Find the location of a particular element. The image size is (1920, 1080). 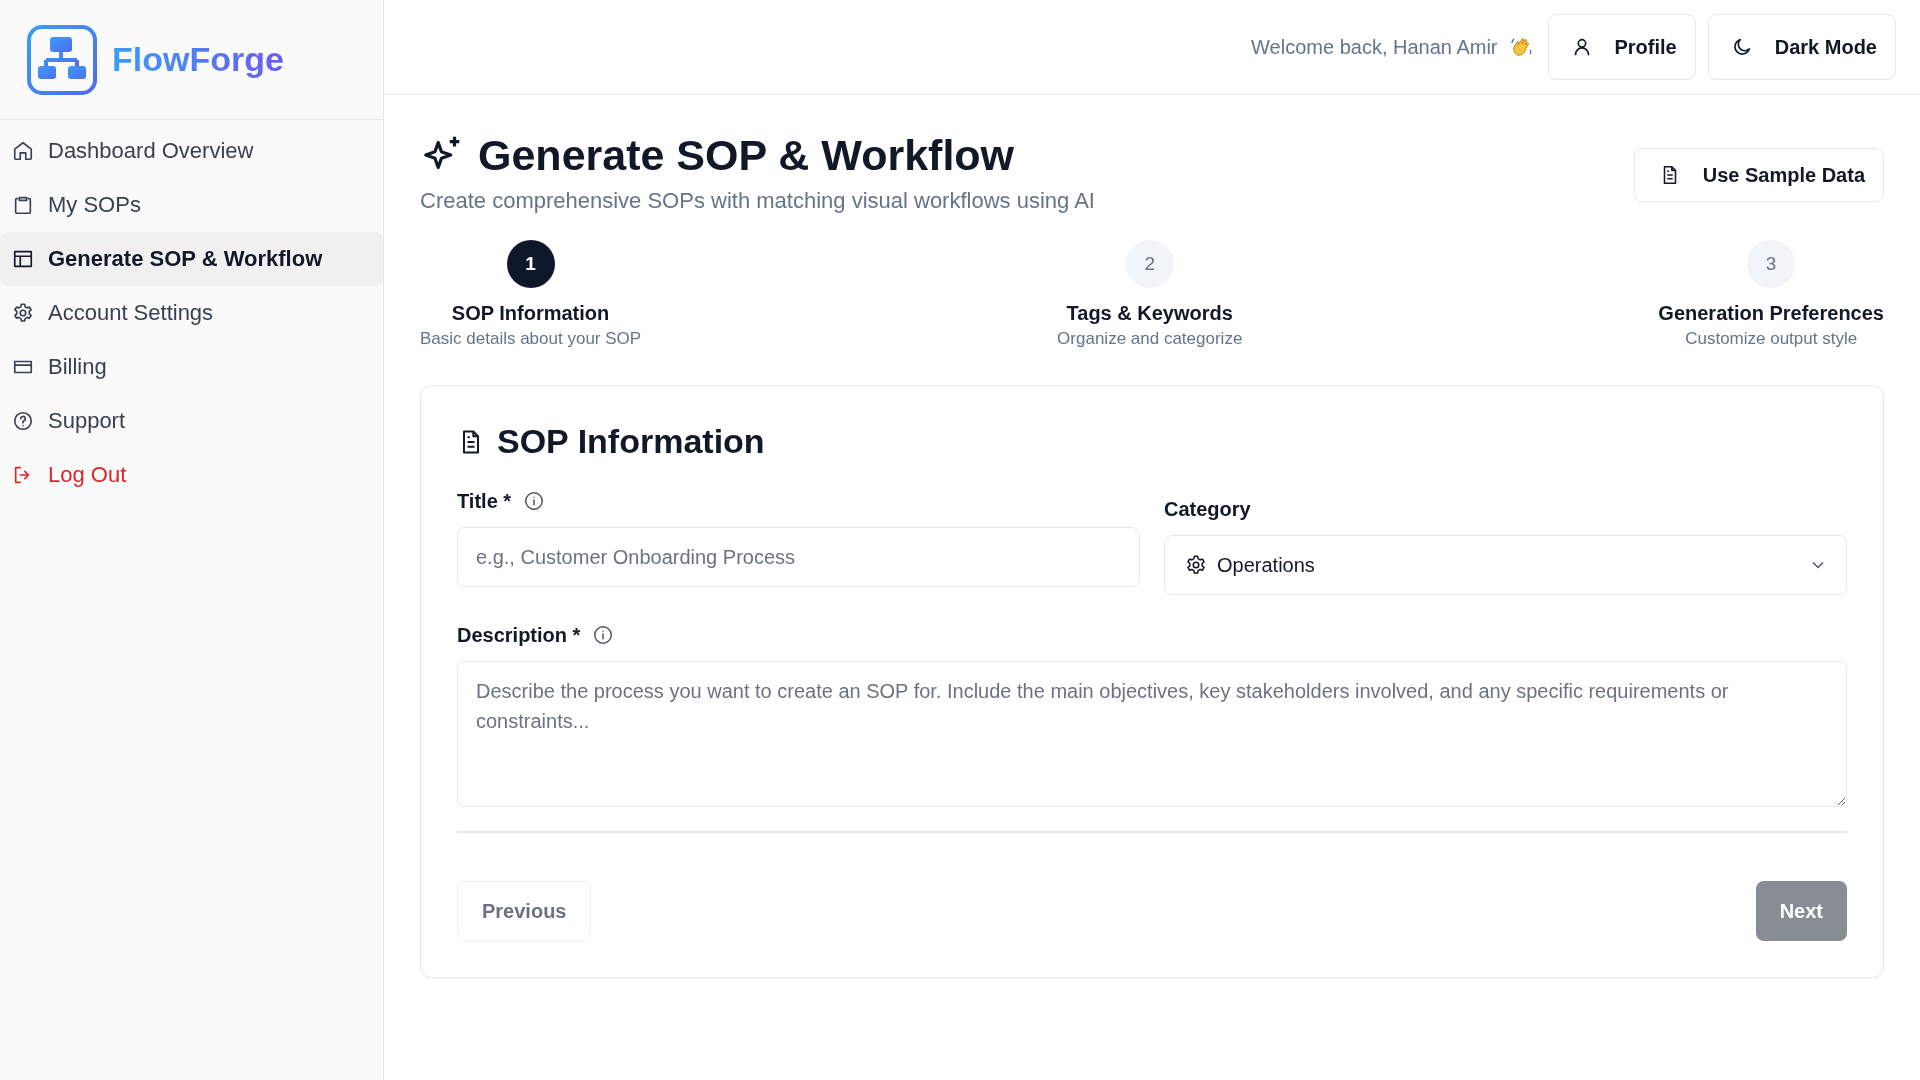

step-title: Generation Preferences is located at coordinates (1771, 313).